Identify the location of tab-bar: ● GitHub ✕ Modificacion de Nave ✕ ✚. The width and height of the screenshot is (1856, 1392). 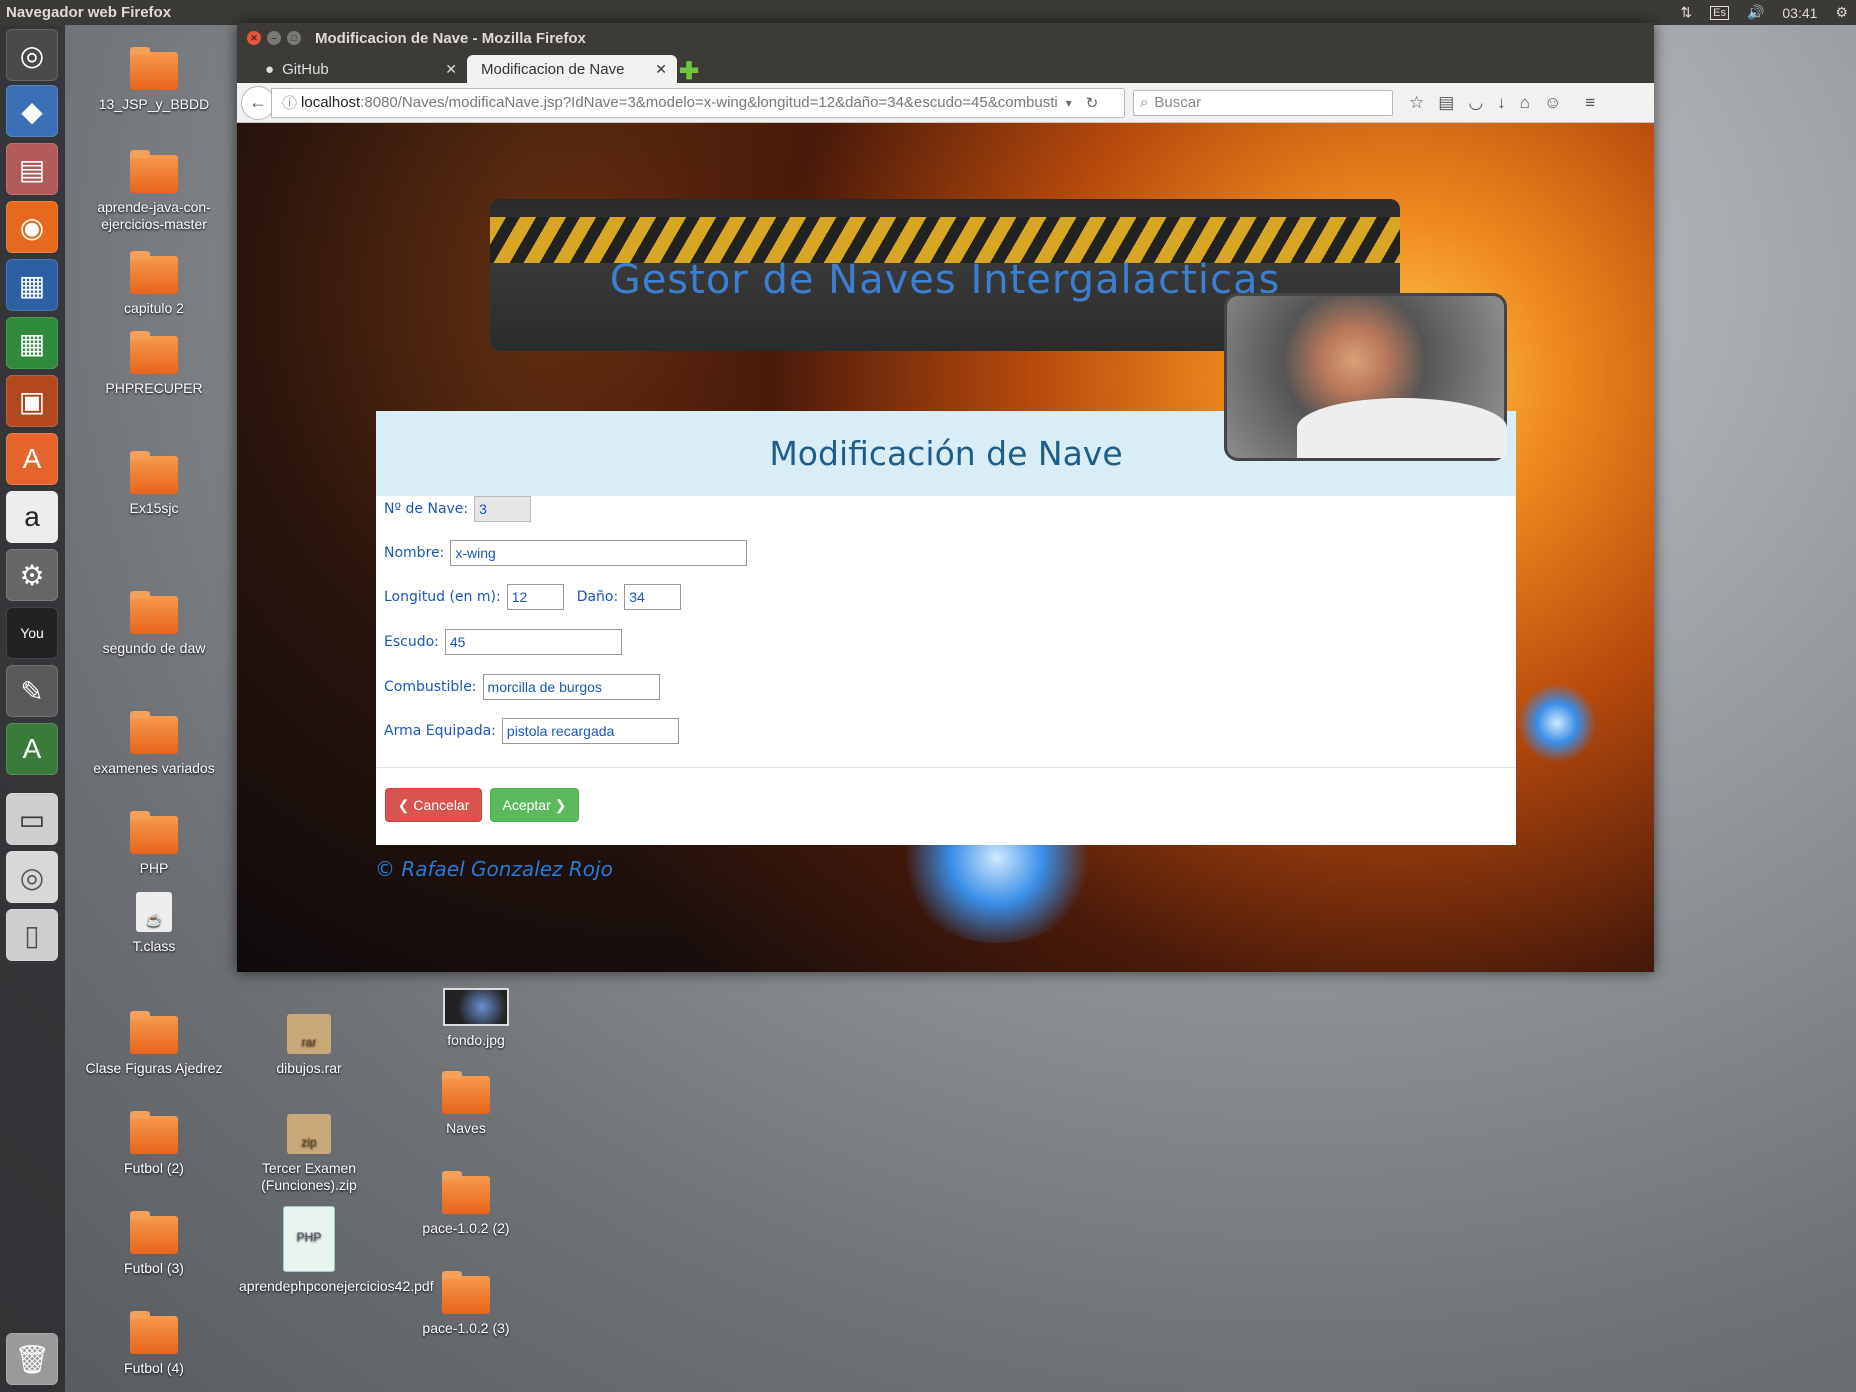
(945, 69).